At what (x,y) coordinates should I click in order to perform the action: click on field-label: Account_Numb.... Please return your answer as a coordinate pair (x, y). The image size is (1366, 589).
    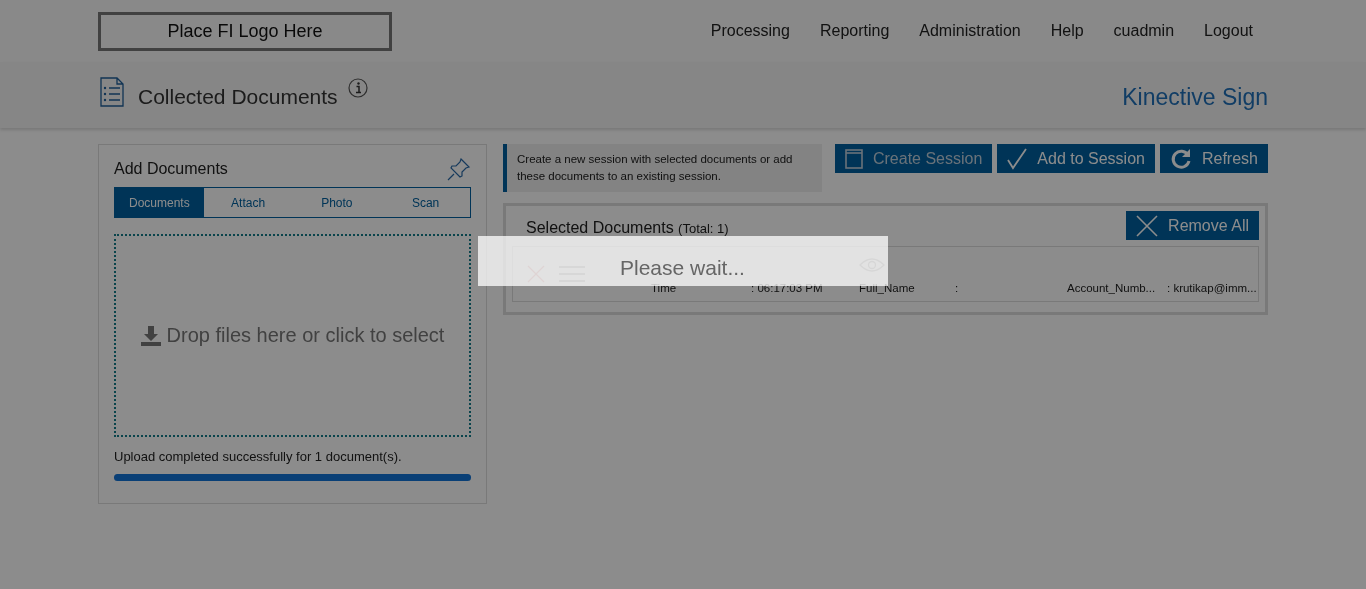
    Looking at the image, I should click on (1112, 288).